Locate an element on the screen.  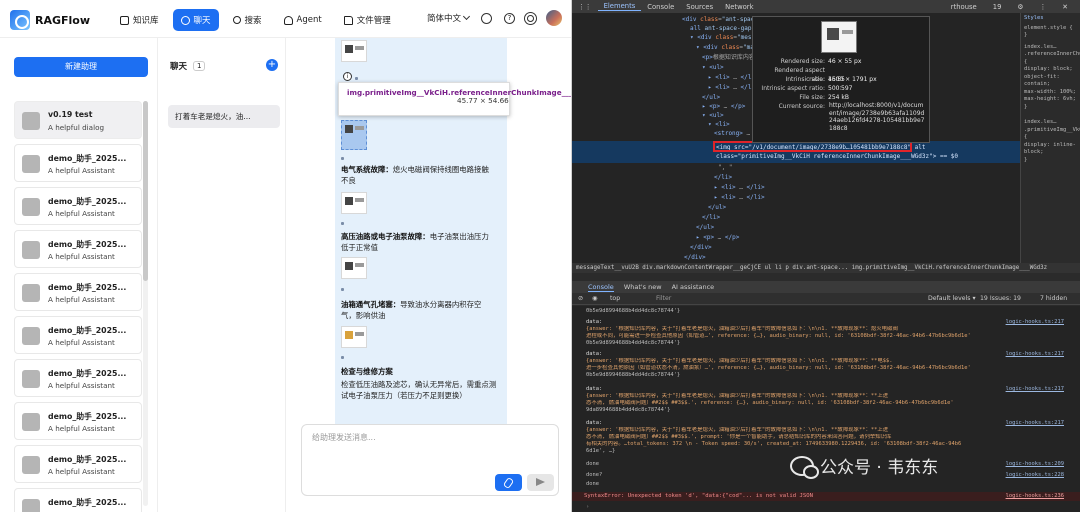
styles-title: Styles is located at coordinates (1050, 19).